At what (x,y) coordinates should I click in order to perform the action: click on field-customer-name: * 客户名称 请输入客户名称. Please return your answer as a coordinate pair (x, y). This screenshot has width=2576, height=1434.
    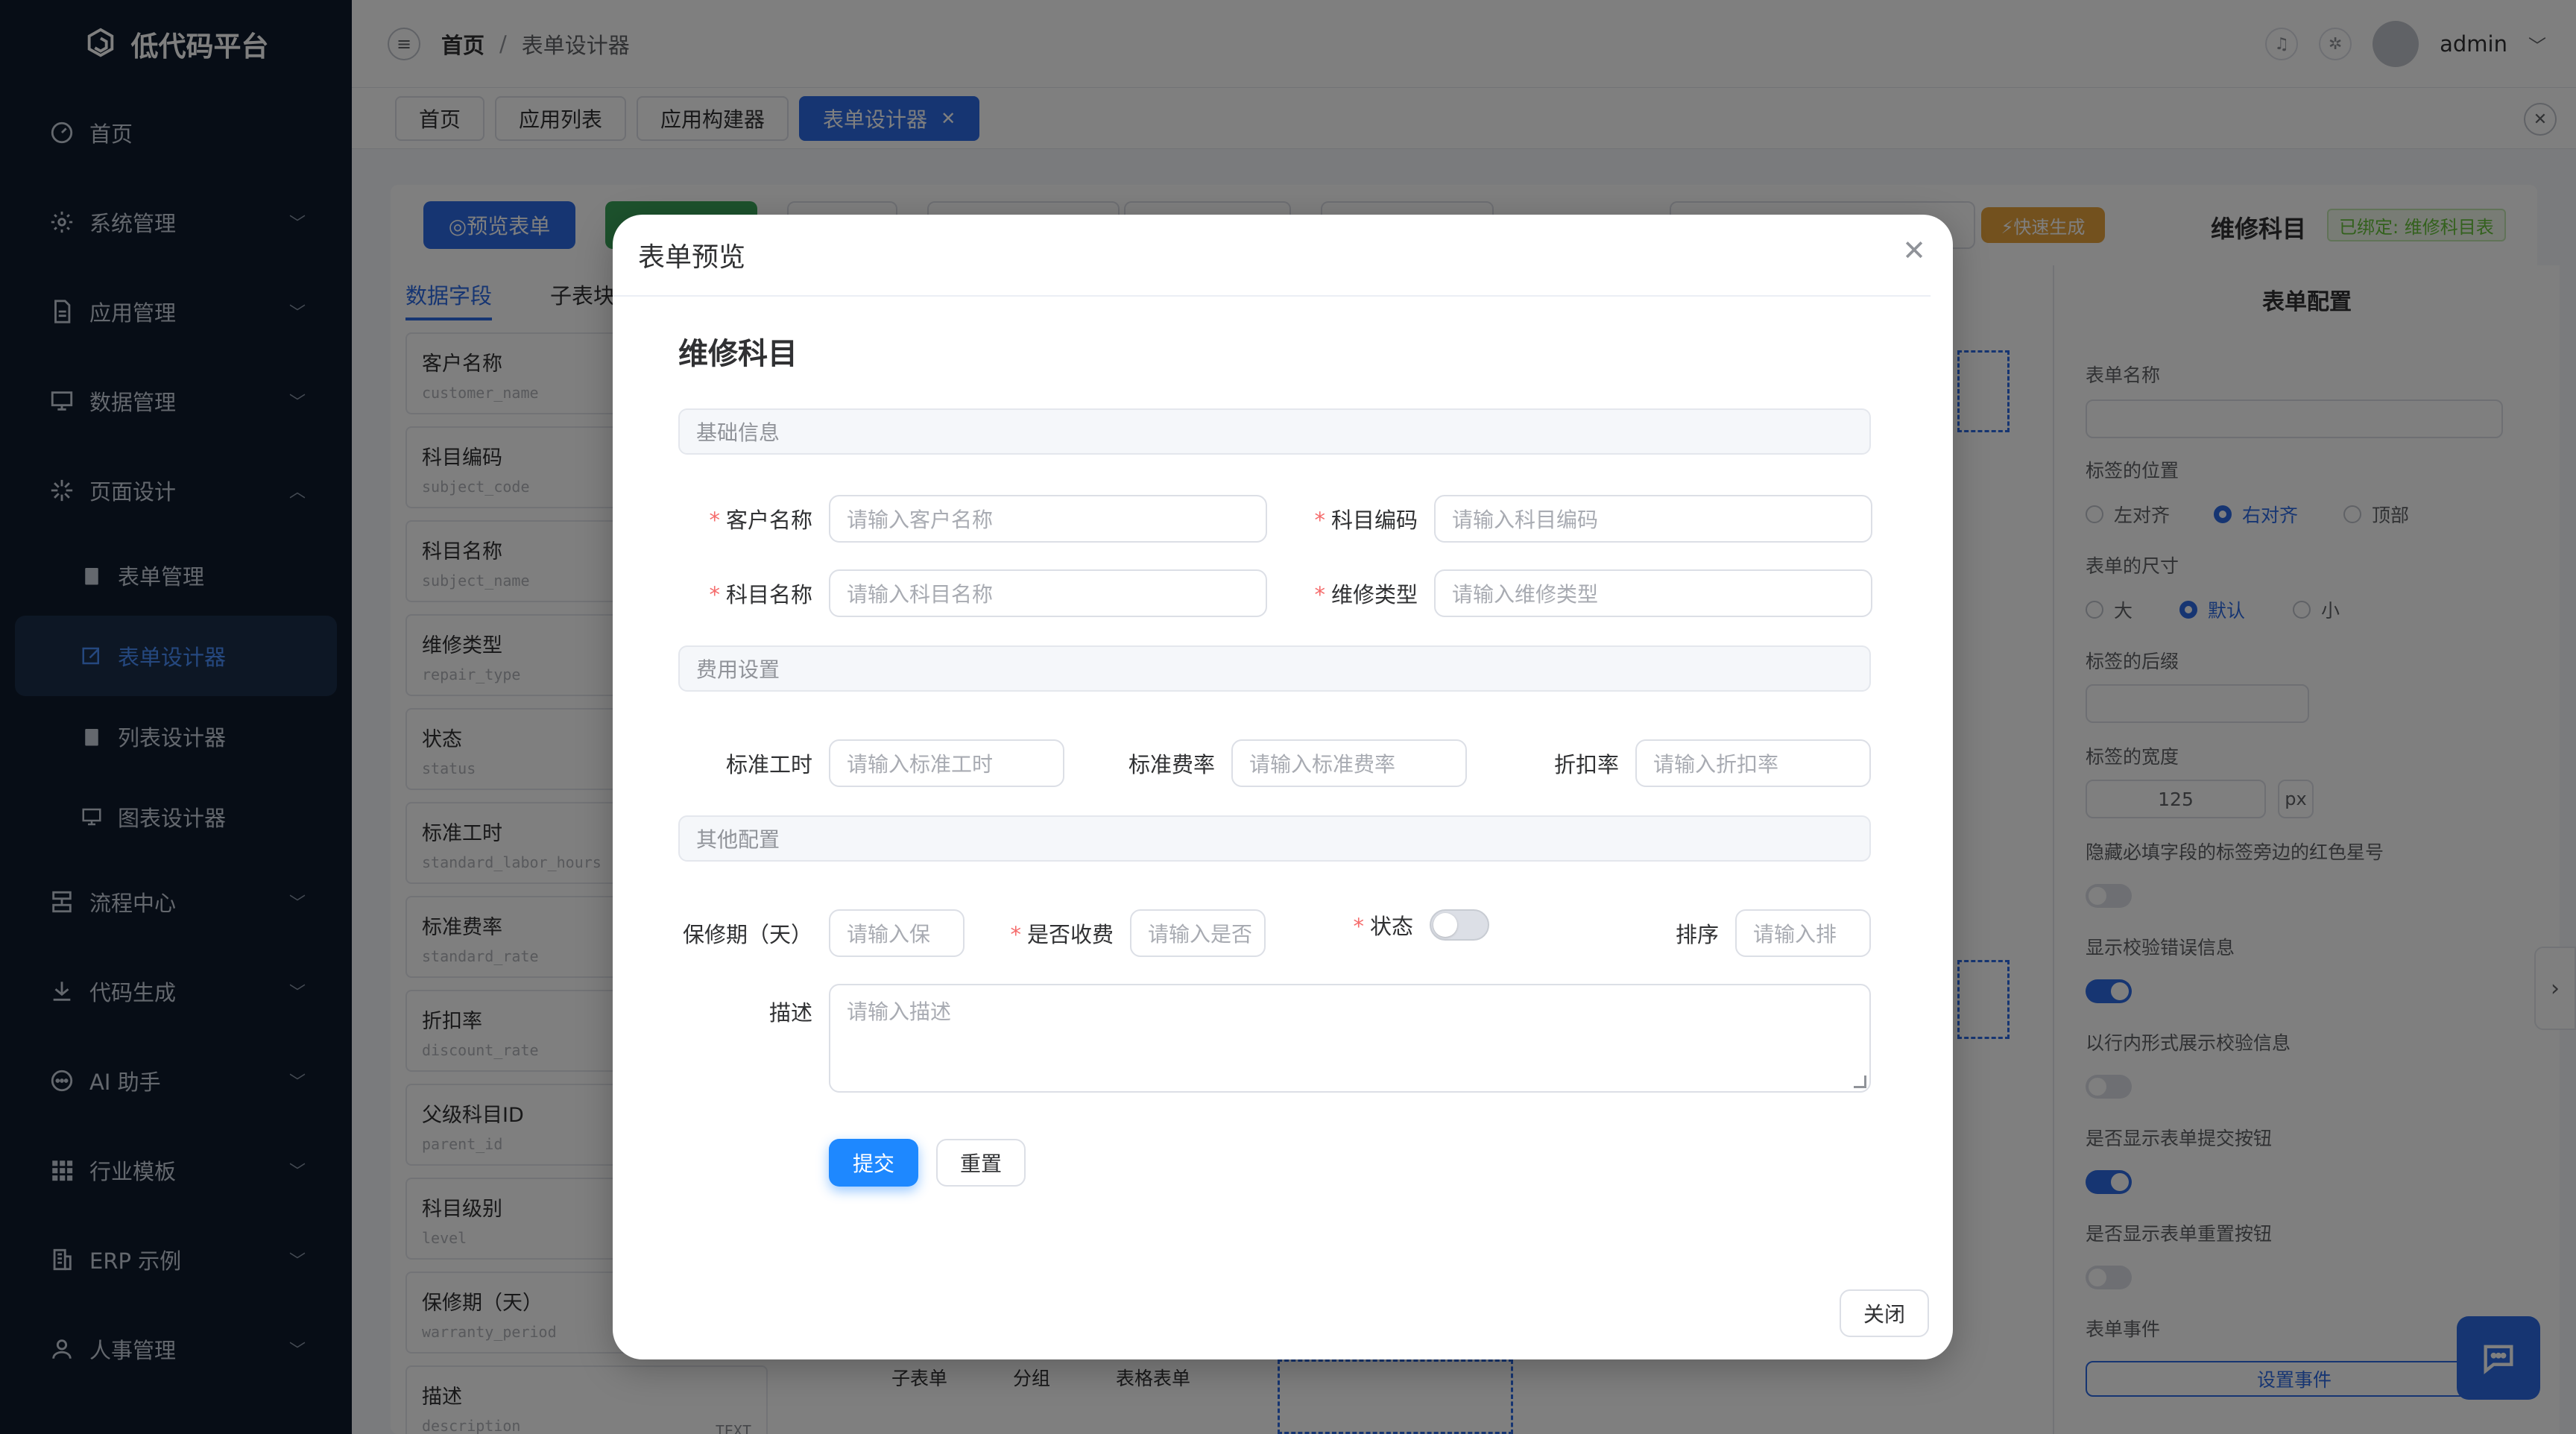
    Looking at the image, I should click on (972, 519).